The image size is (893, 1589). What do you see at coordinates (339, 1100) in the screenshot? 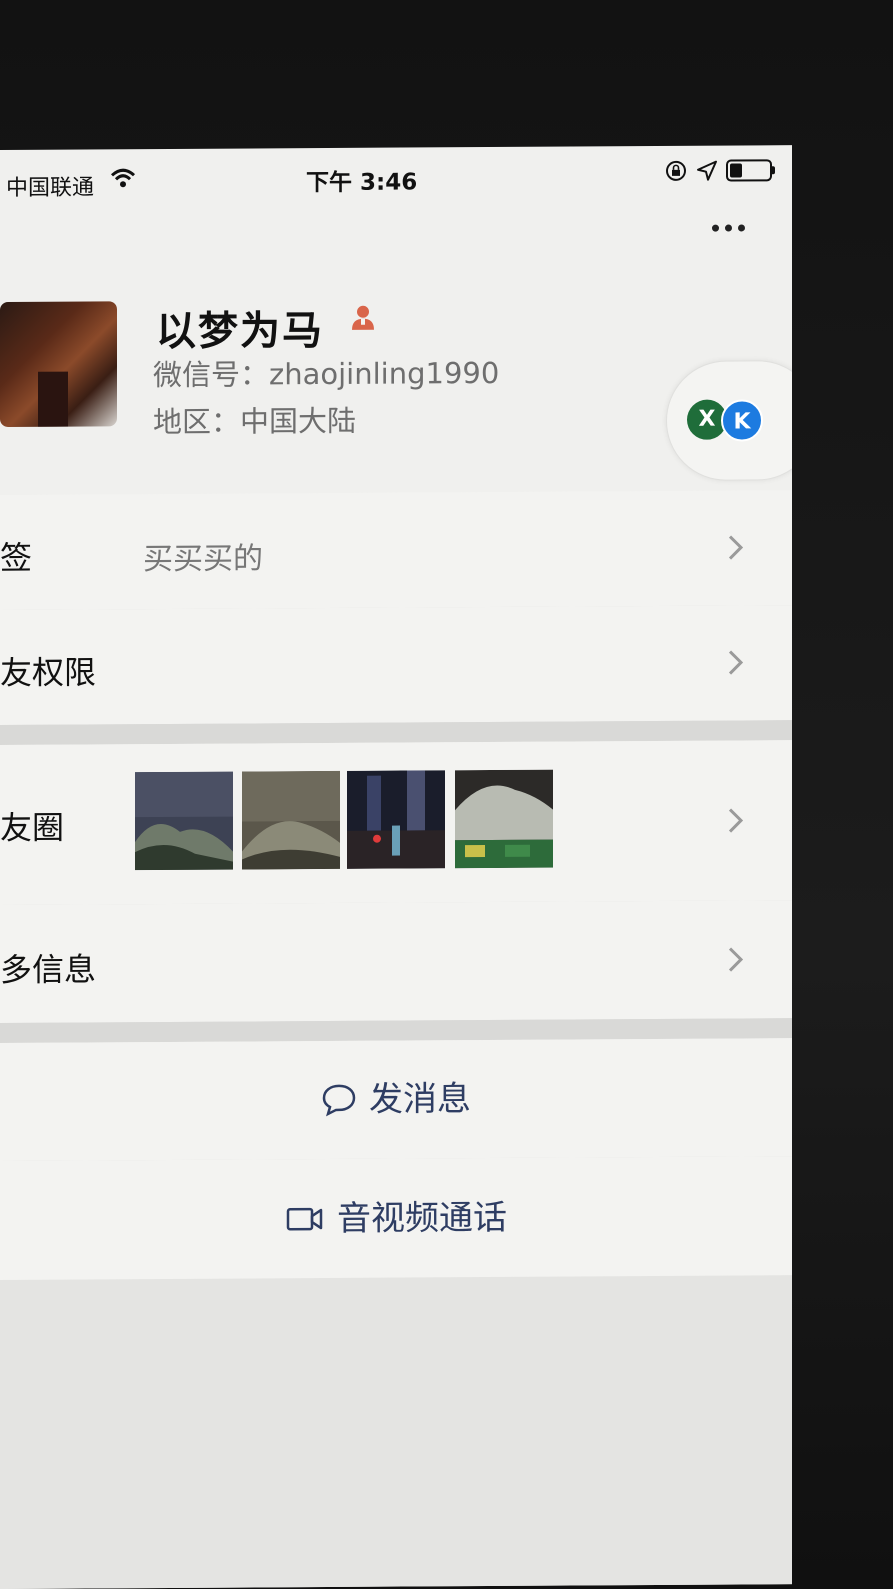
I see `chat-bubble-icon` at bounding box center [339, 1100].